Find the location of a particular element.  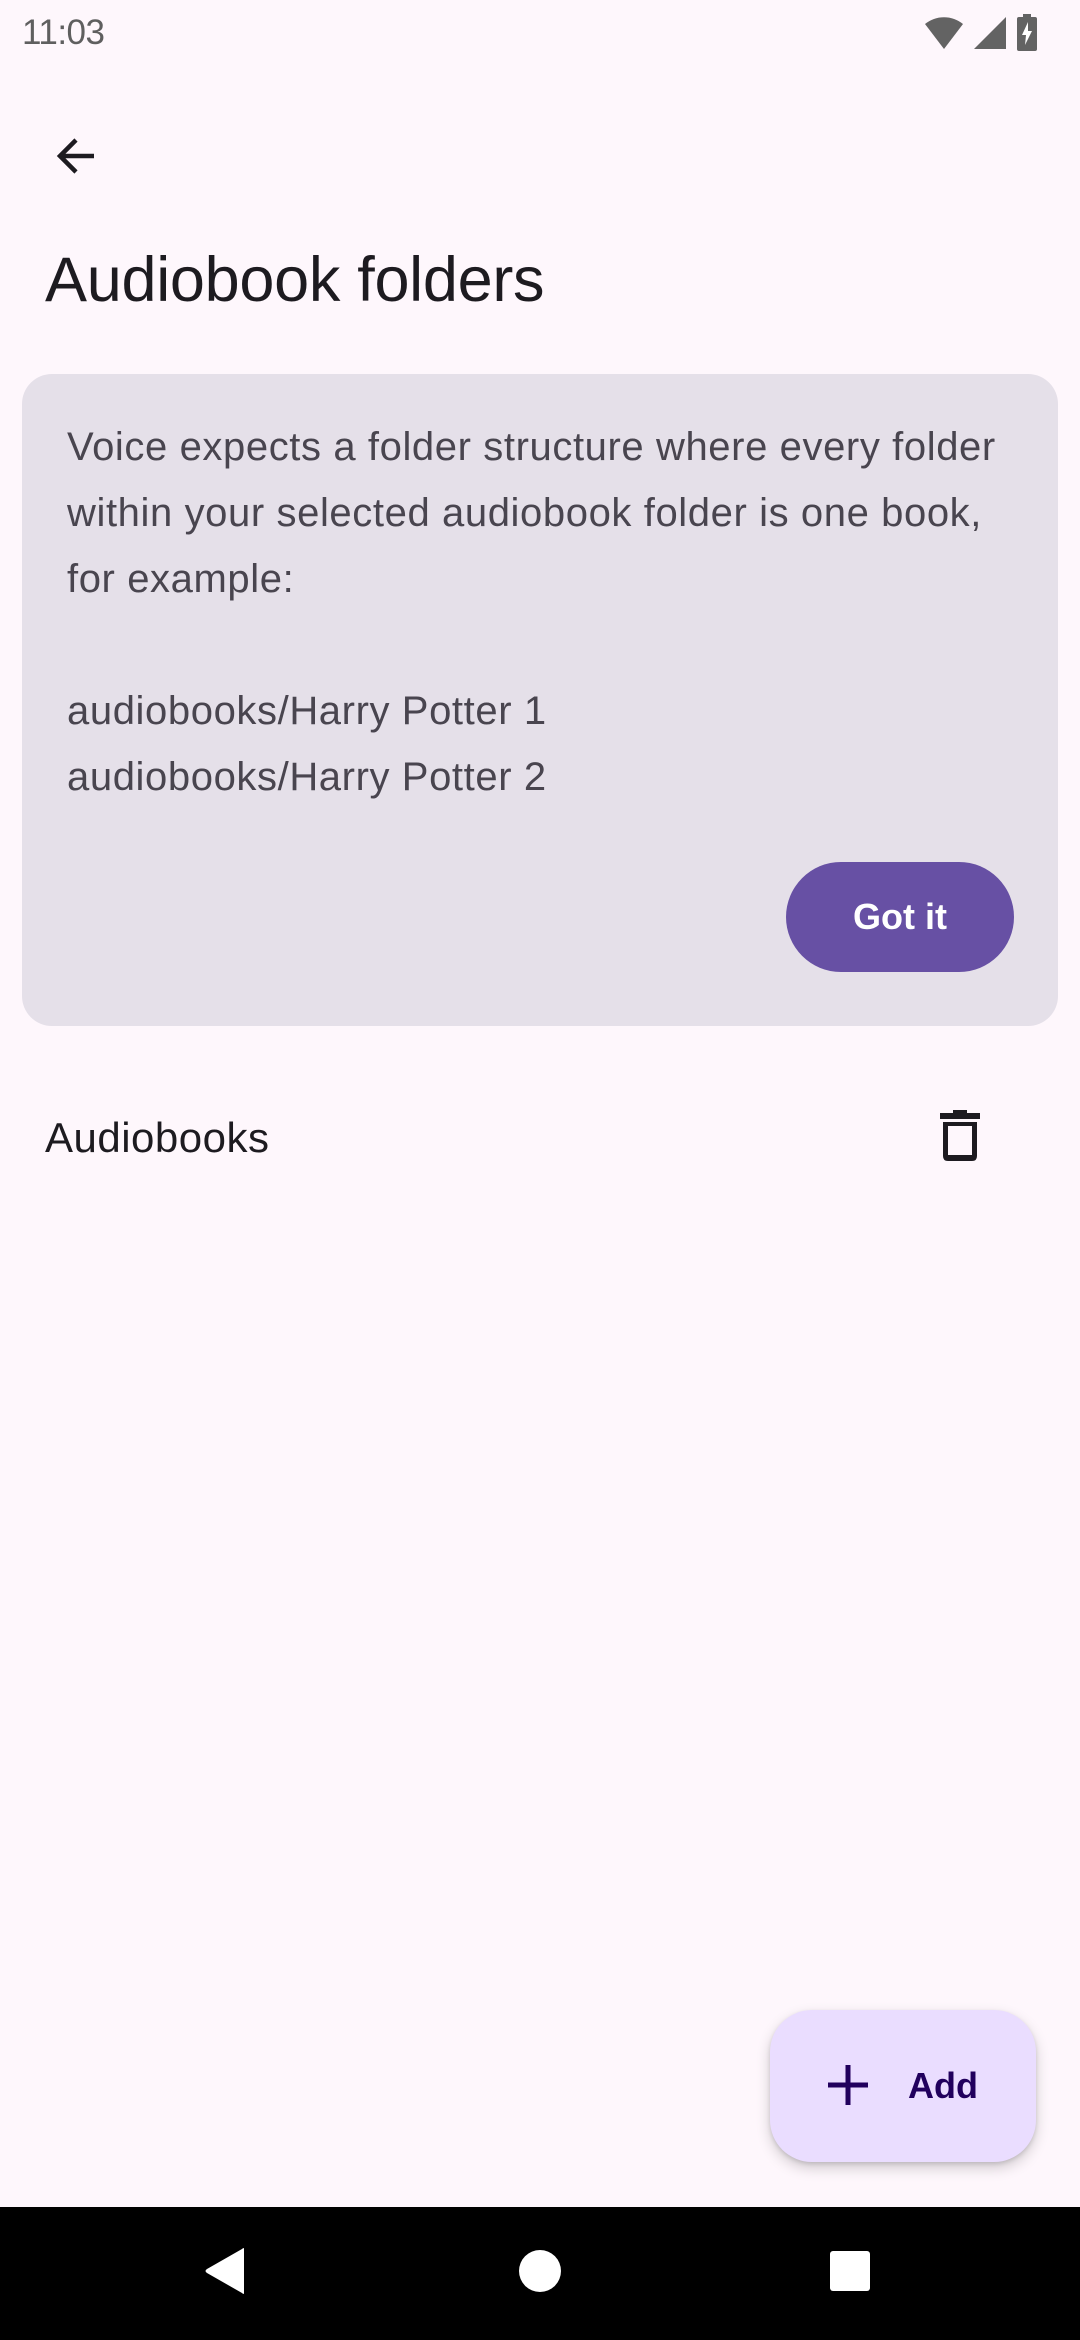

nav-back-button is located at coordinates (225, 2274).